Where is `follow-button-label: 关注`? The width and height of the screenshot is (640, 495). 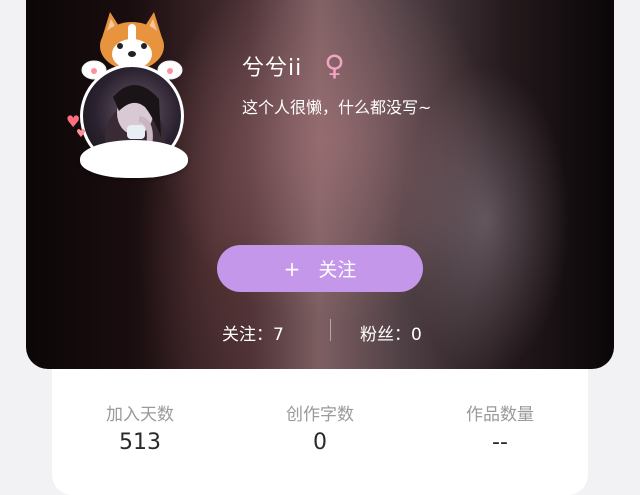 follow-button-label: 关注 is located at coordinates (337, 270).